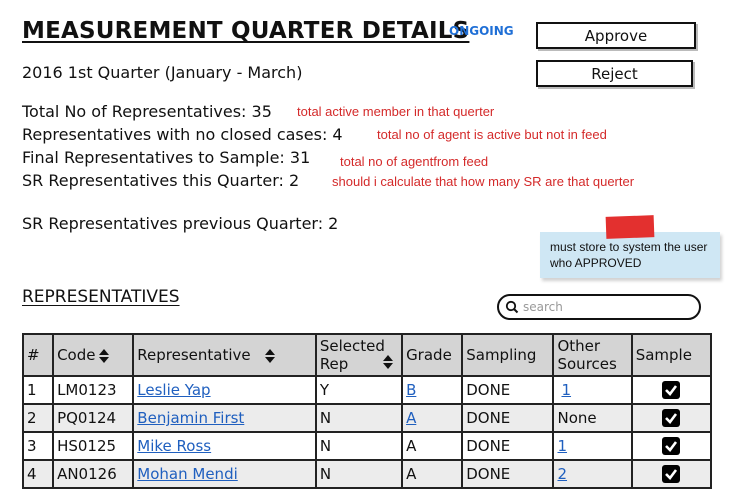  I want to click on col-header-code: Code, so click(93, 355).